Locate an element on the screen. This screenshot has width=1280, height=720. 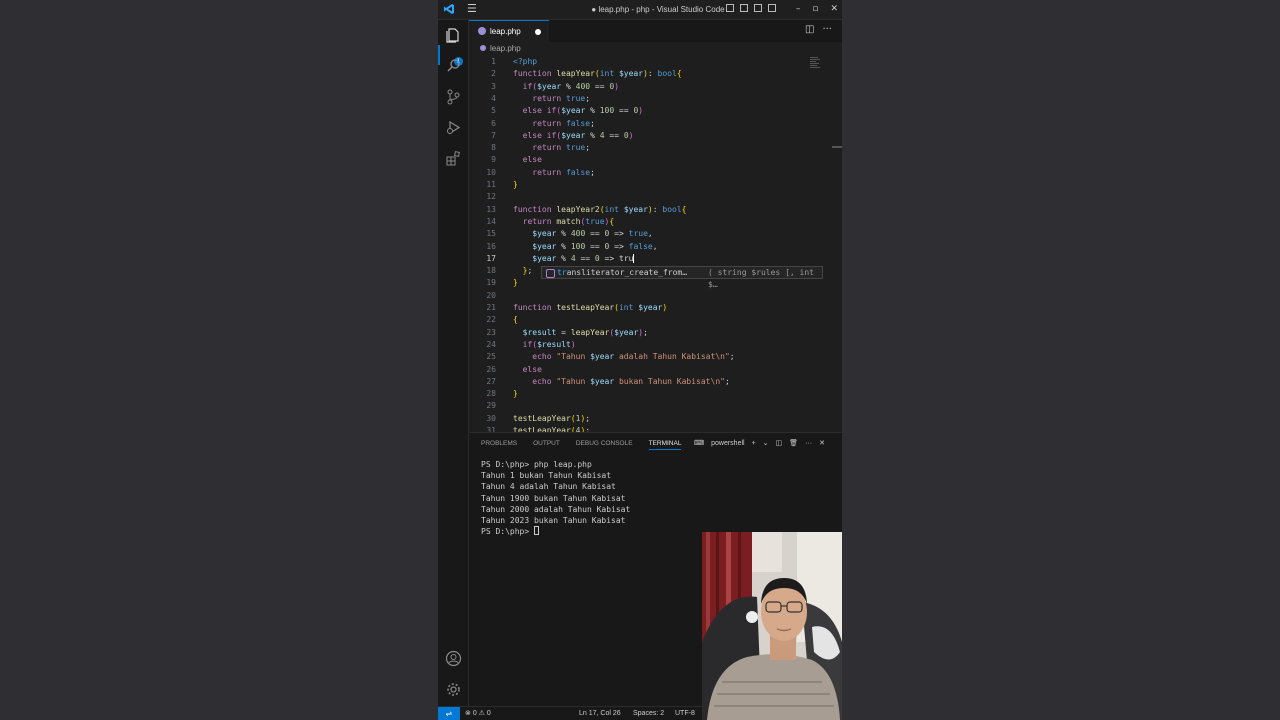
code-token: return is located at coordinates (539, 221).